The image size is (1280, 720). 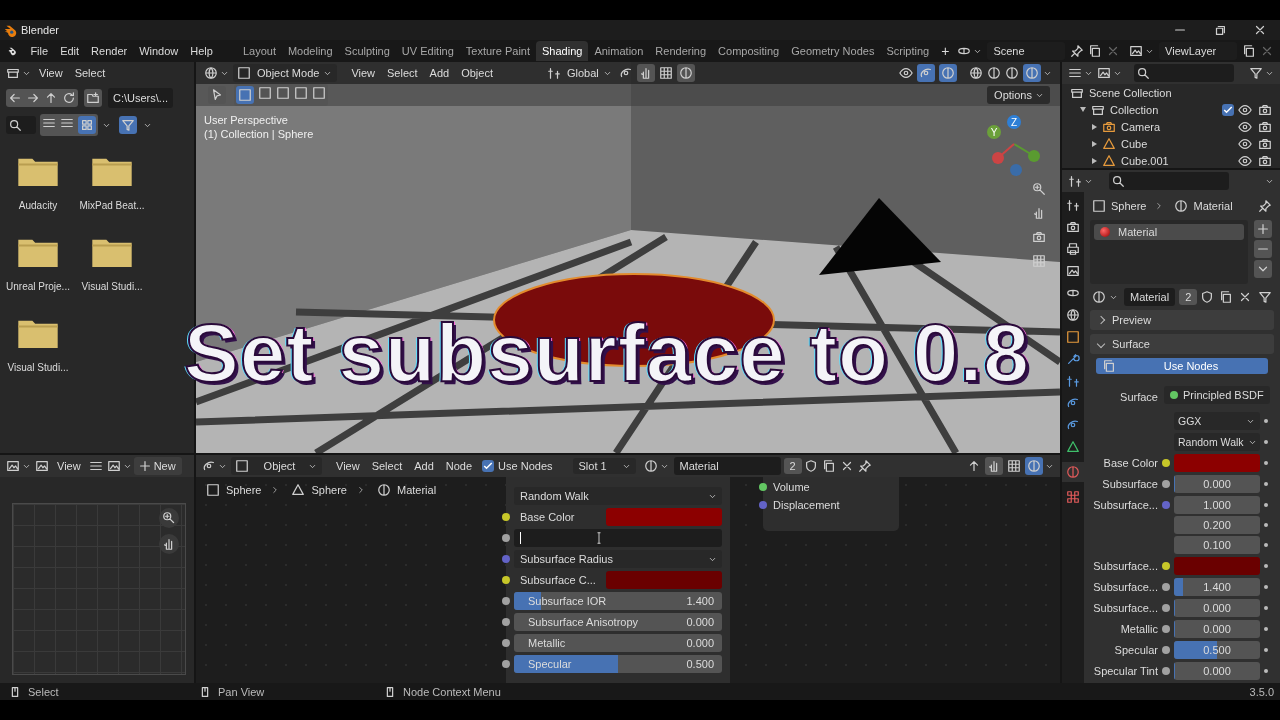 I want to click on workspace-tab: Animation, so click(x=619, y=51).